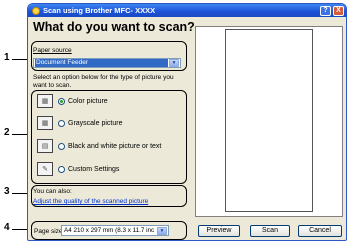  Describe the element at coordinates (61, 146) in the screenshot. I see `radio-bw-picture-or-text` at that location.